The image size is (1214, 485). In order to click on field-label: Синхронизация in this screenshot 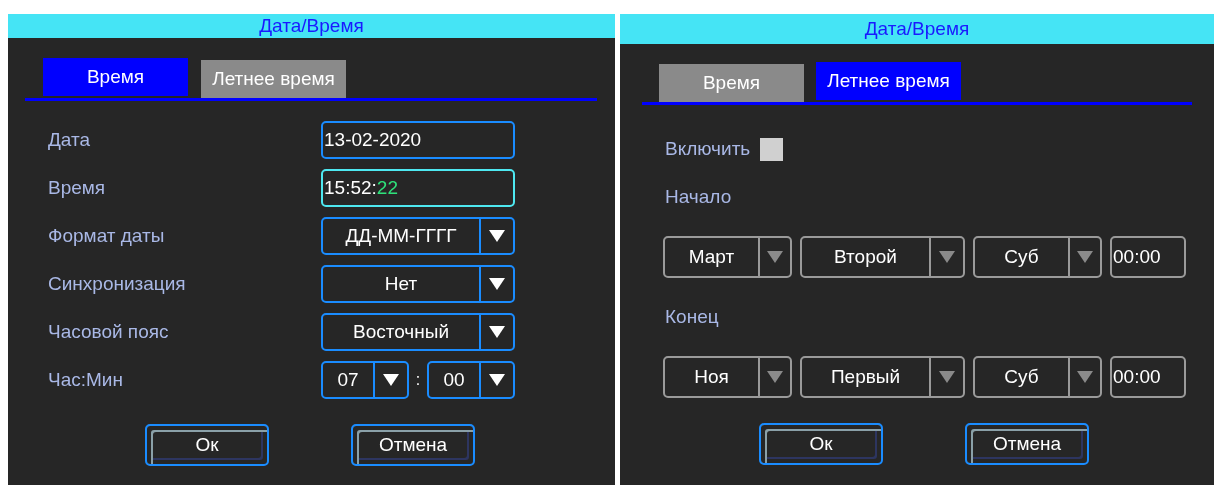, I will do `click(117, 283)`.